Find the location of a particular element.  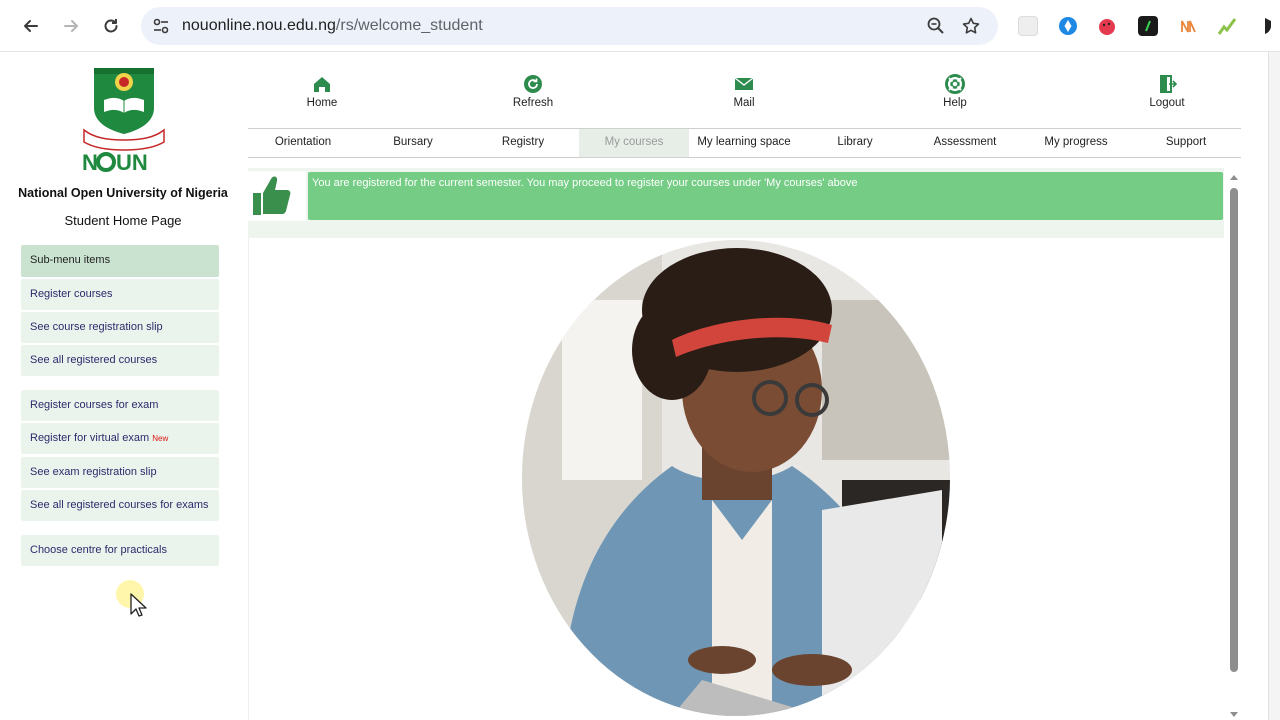

nav-mail: Mail is located at coordinates (744, 91).